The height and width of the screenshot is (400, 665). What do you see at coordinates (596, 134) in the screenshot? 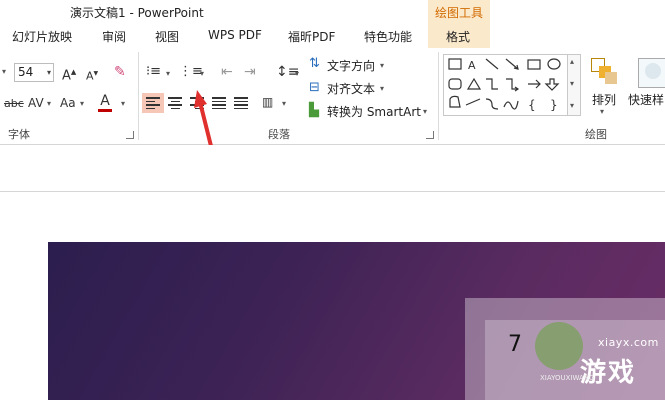
I see `drawing-group-label: 绘图` at bounding box center [596, 134].